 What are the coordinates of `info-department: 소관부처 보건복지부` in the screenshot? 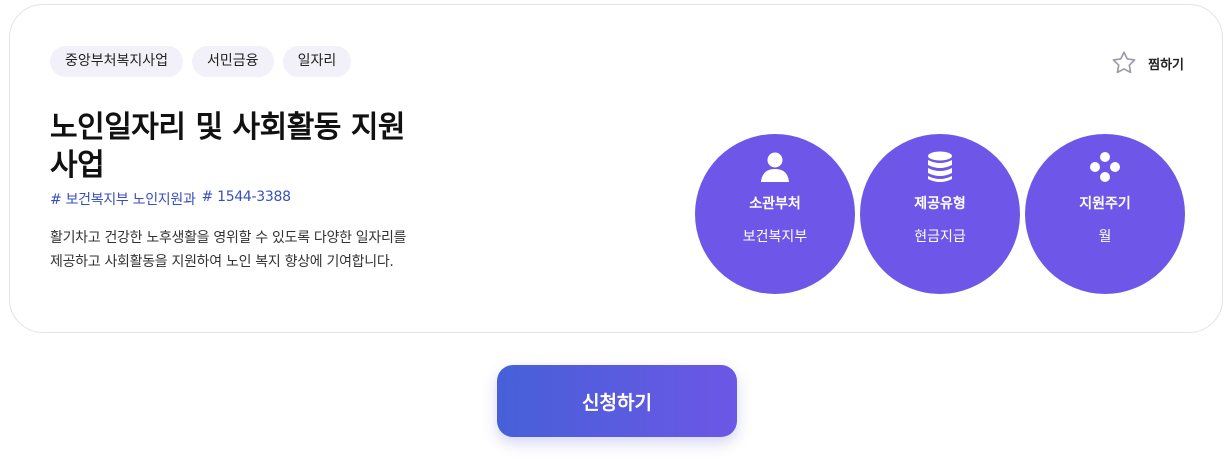 It's located at (775, 214).